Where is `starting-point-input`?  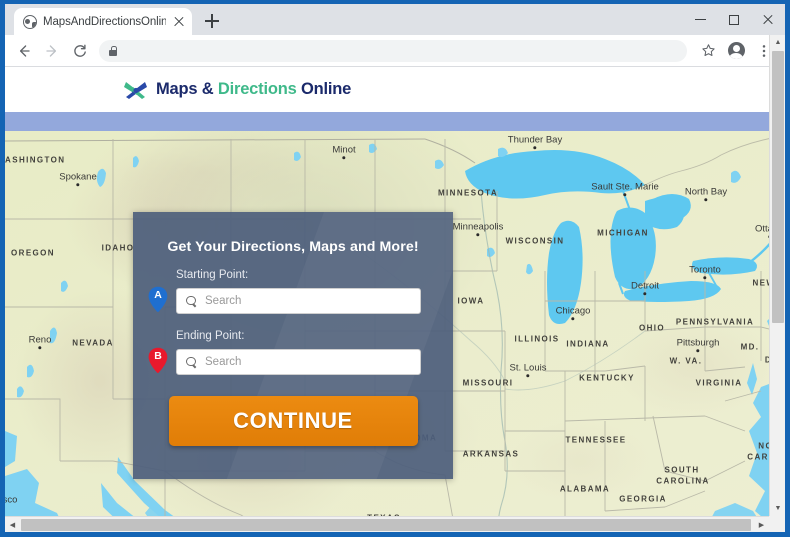
starting-point-input is located at coordinates (312, 301).